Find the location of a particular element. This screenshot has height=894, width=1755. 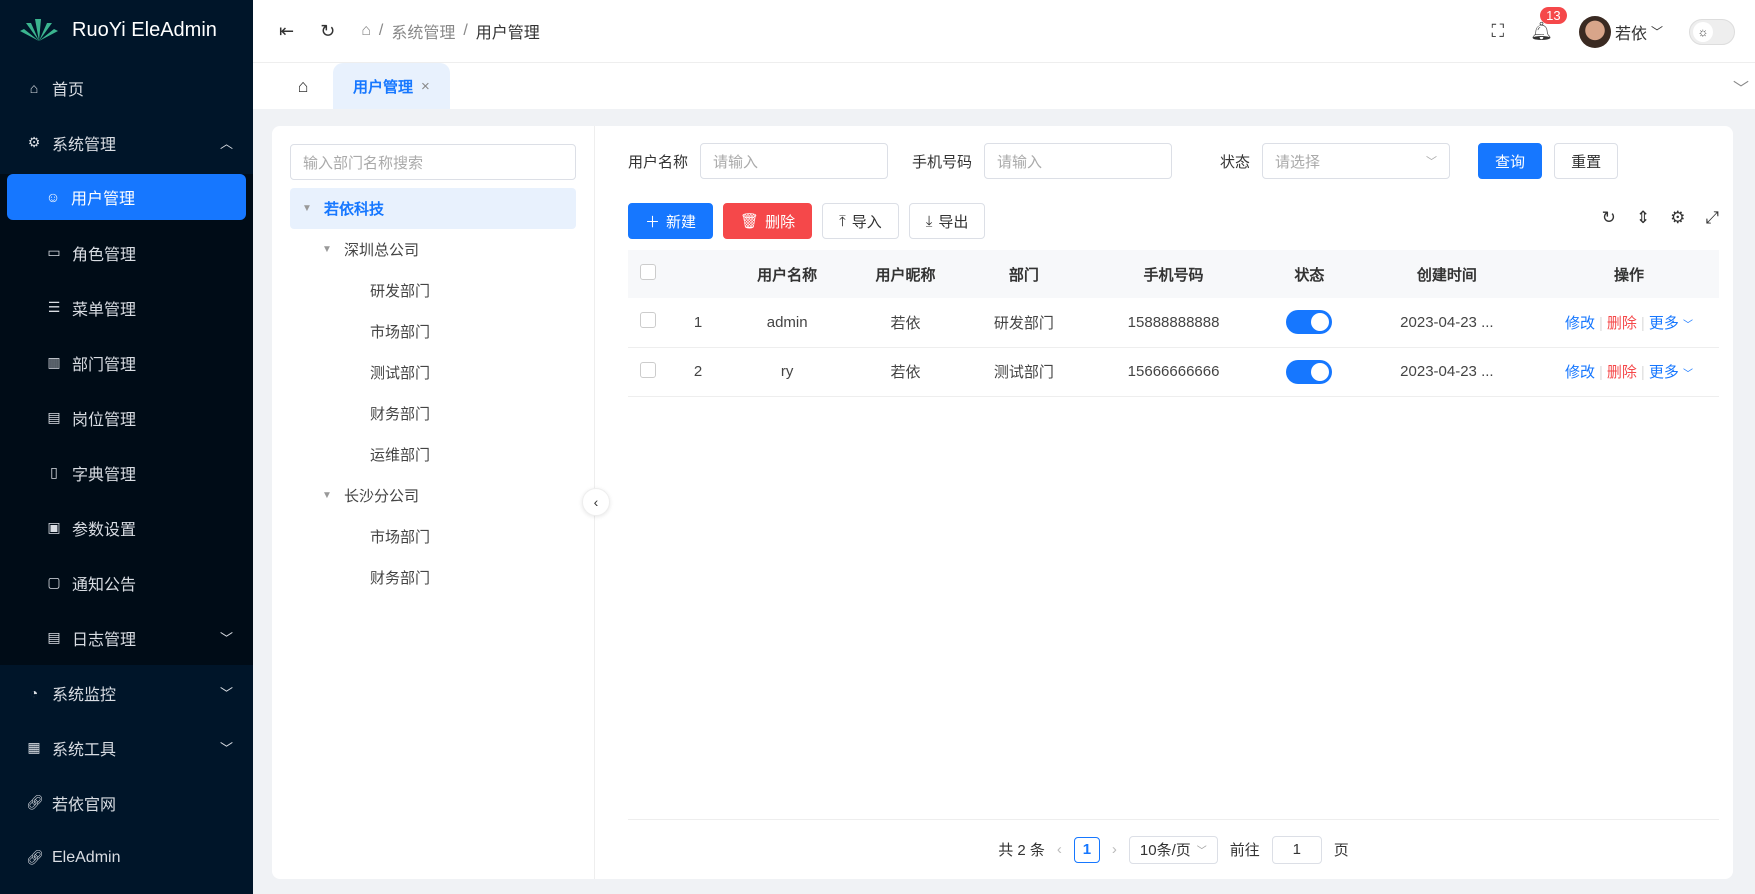

sidebar-item-depts: ▥ 部门管理 is located at coordinates (126, 362).